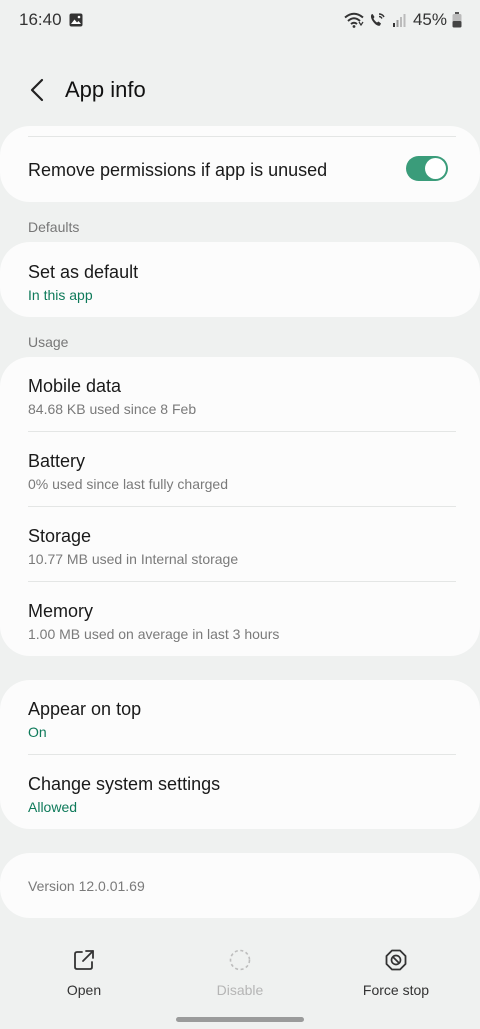  What do you see at coordinates (242, 471) in the screenshot?
I see `usage-item-battery: Battery 0% used since last fully charged` at bounding box center [242, 471].